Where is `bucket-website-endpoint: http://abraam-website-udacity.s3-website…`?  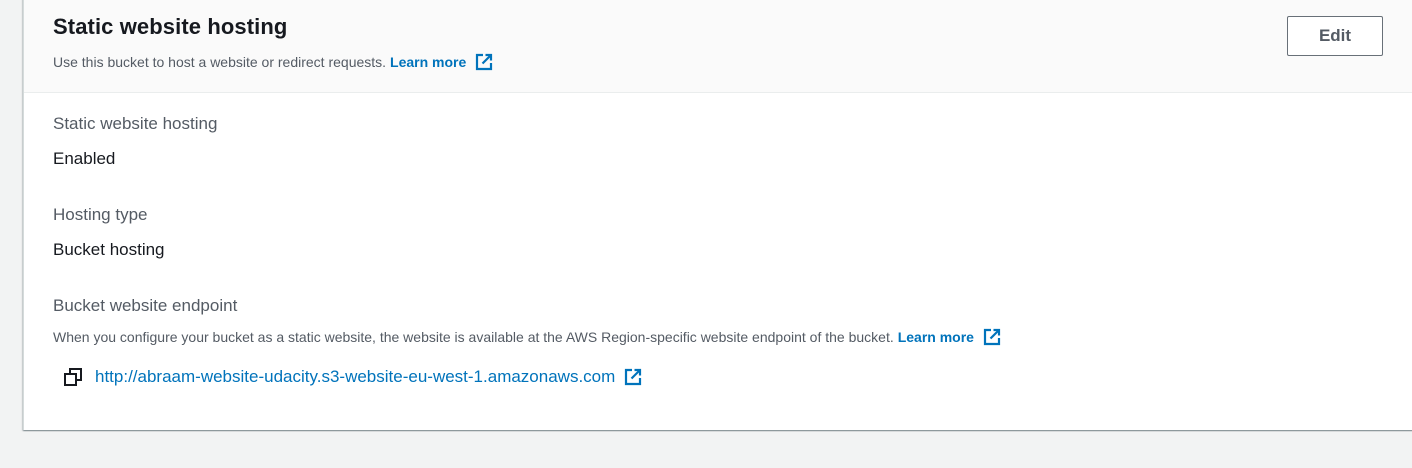 bucket-website-endpoint: http://abraam-website-udacity.s3-website… is located at coordinates (353, 377).